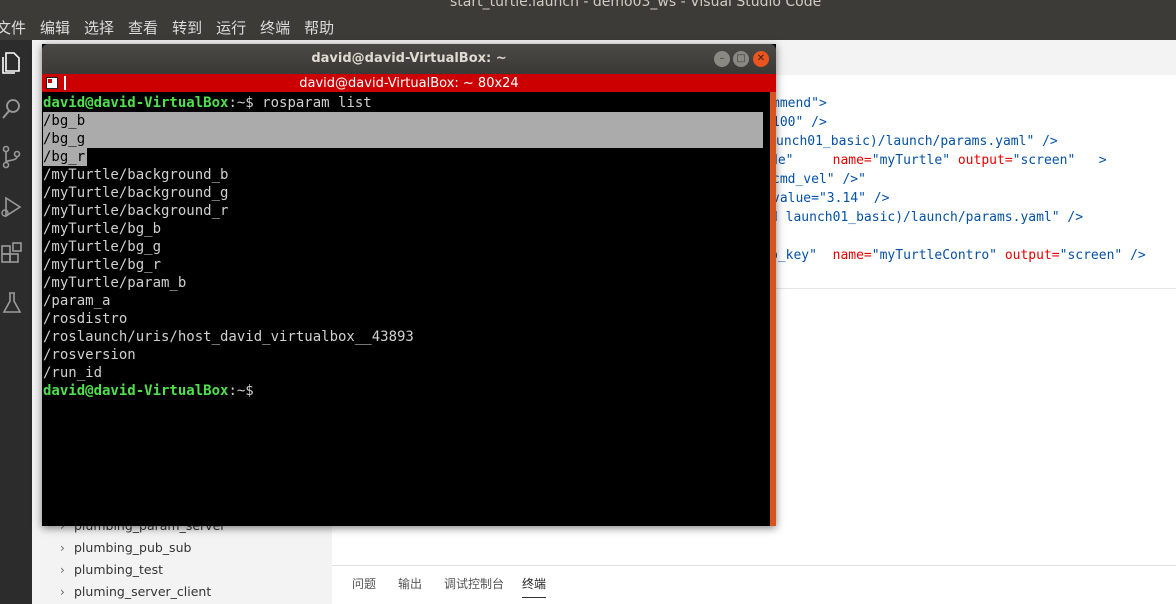  Describe the element at coordinates (761, 59) in the screenshot. I see `close-icon: ✕` at that location.